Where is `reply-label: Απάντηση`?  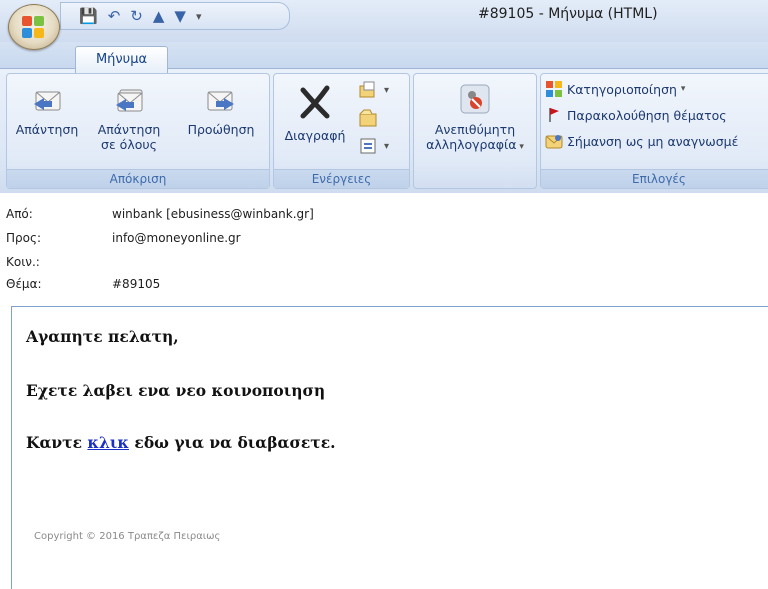
reply-label: Απάντηση is located at coordinates (47, 129).